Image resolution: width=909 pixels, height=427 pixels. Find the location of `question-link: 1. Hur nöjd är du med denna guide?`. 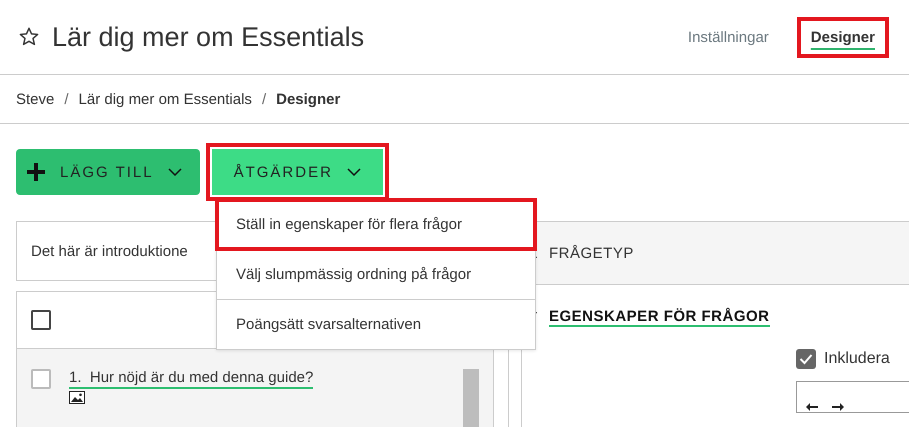

question-link: 1. Hur nöjd är du med denna guide? is located at coordinates (191, 379).